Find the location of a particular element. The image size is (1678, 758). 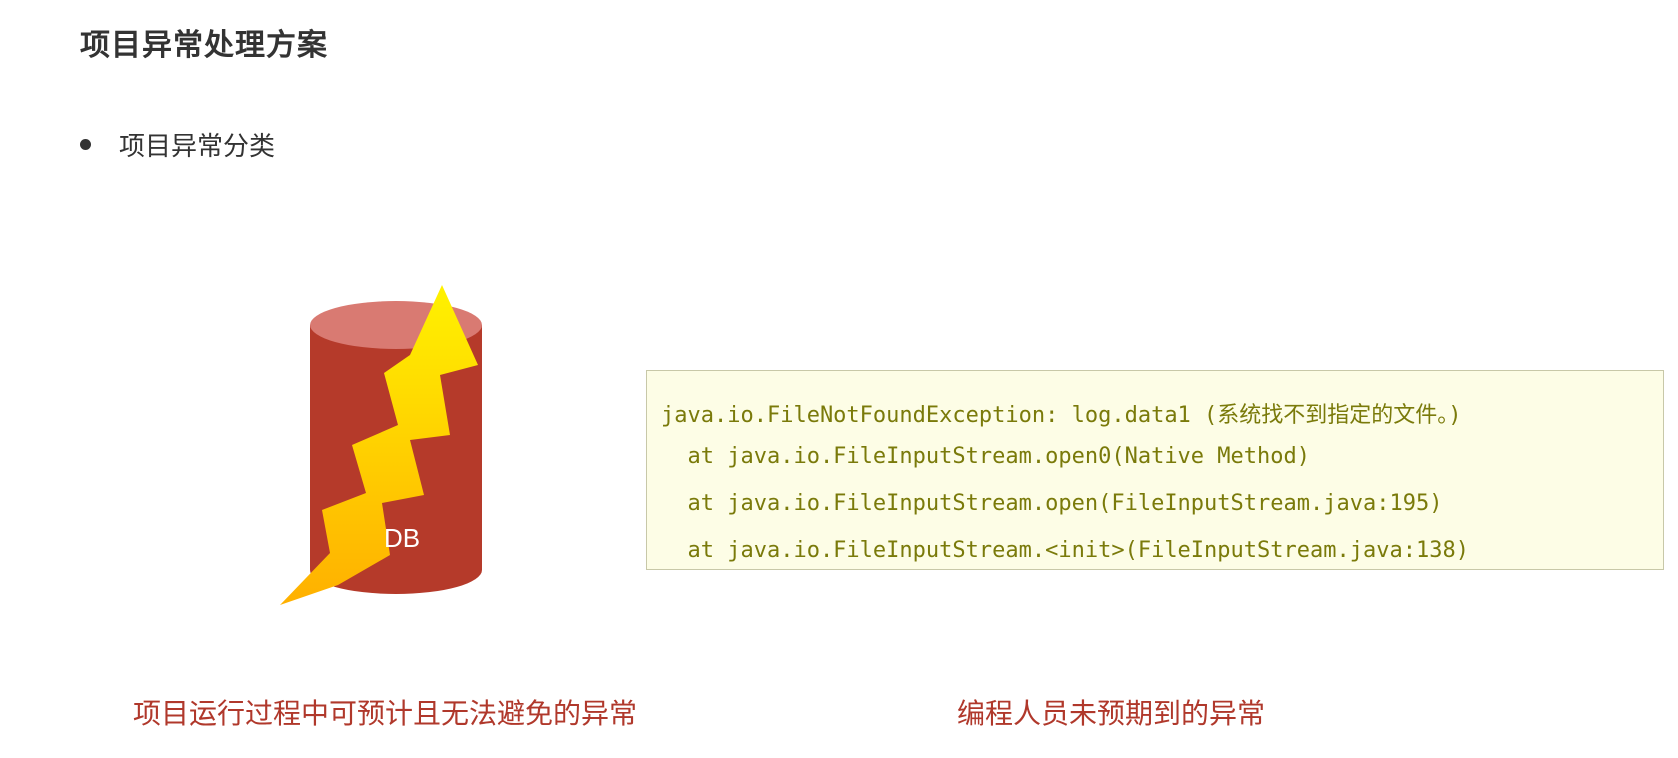

bullet-item: 项目异常分类 is located at coordinates (177, 144).